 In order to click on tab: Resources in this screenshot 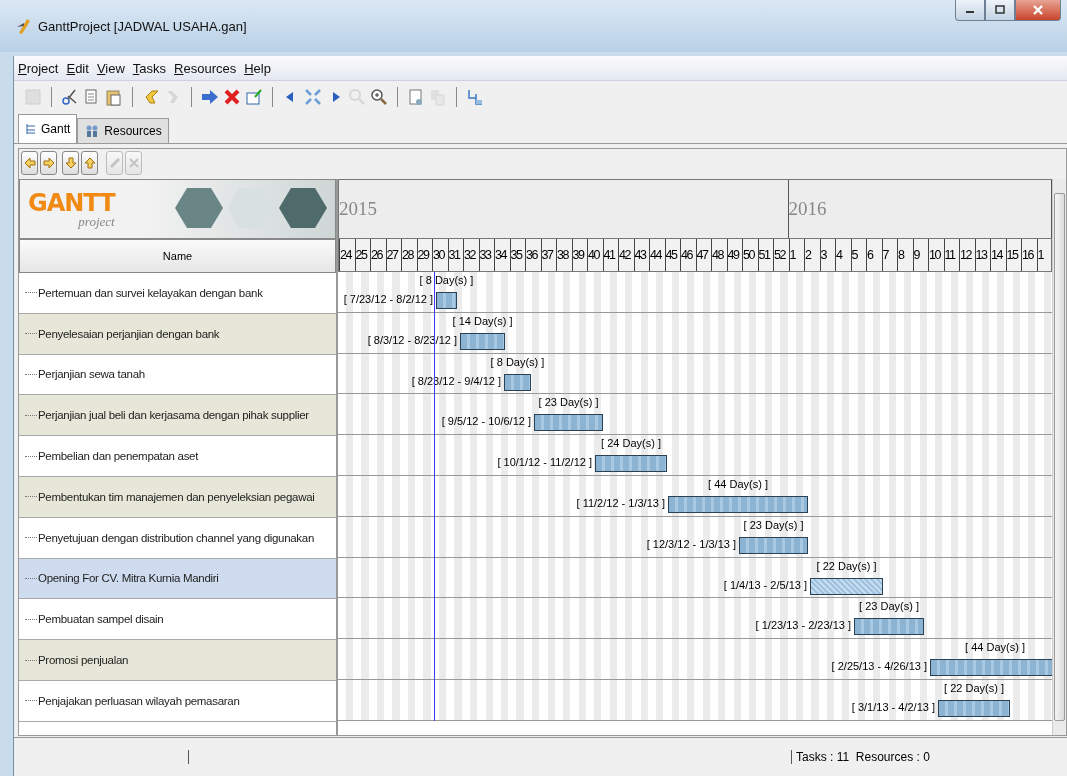, I will do `click(123, 130)`.